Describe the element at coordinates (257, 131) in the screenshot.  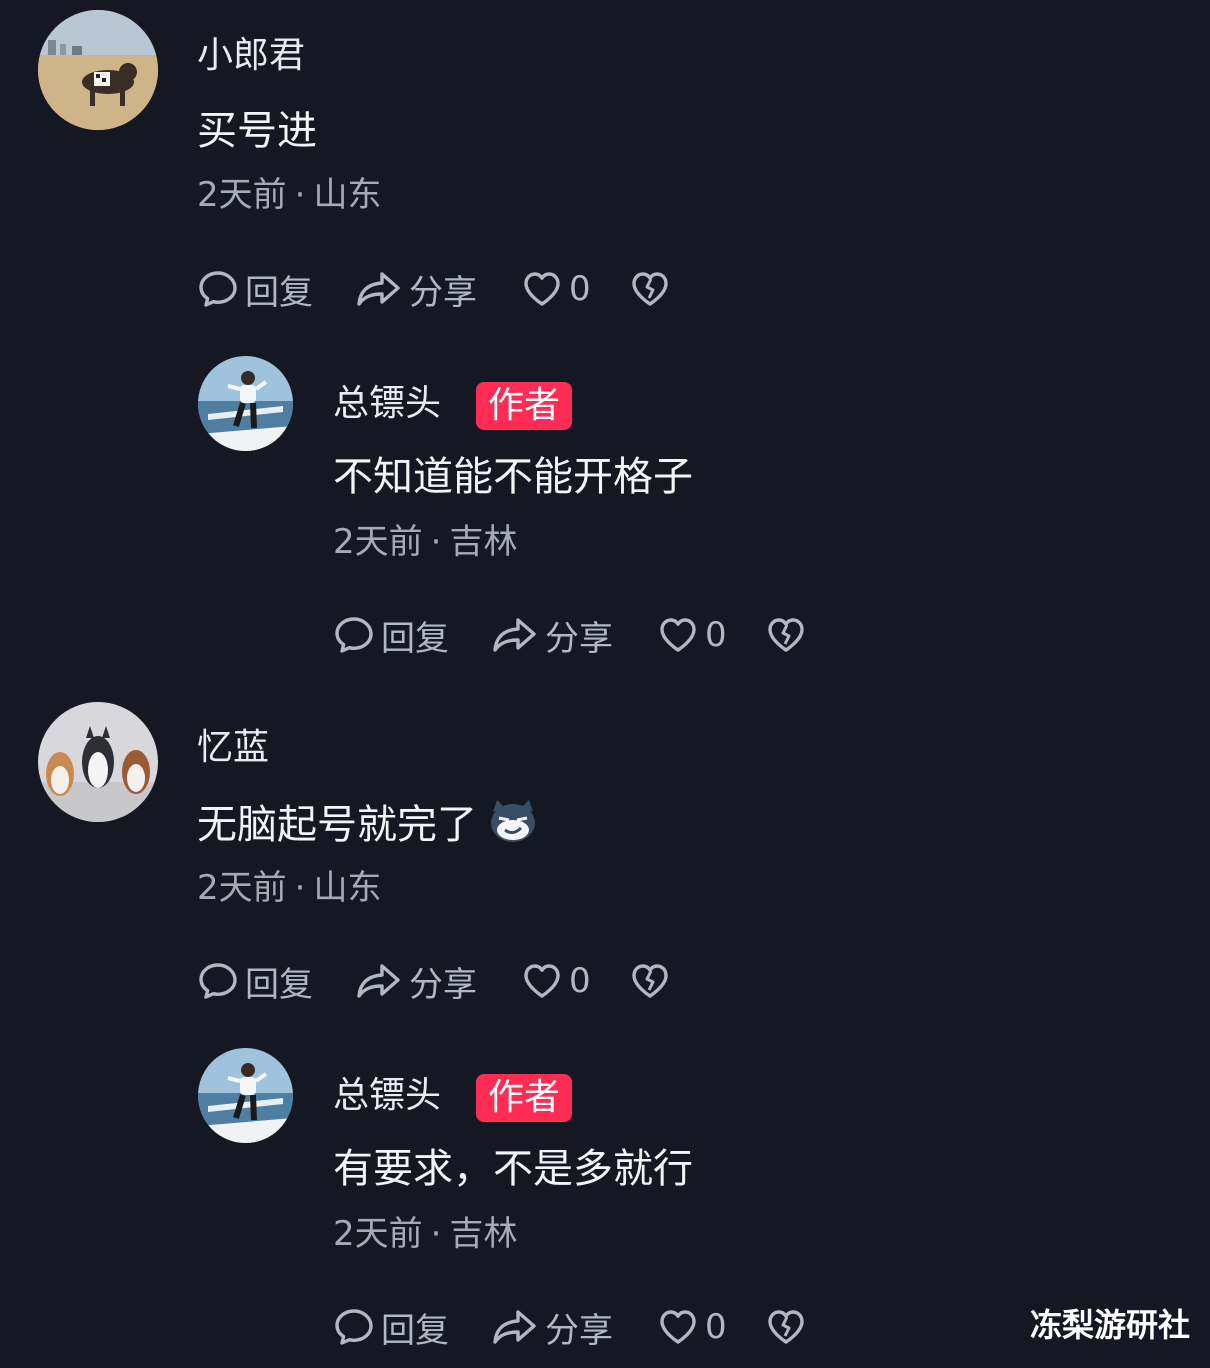
I see `comment-text: 买号进` at that location.